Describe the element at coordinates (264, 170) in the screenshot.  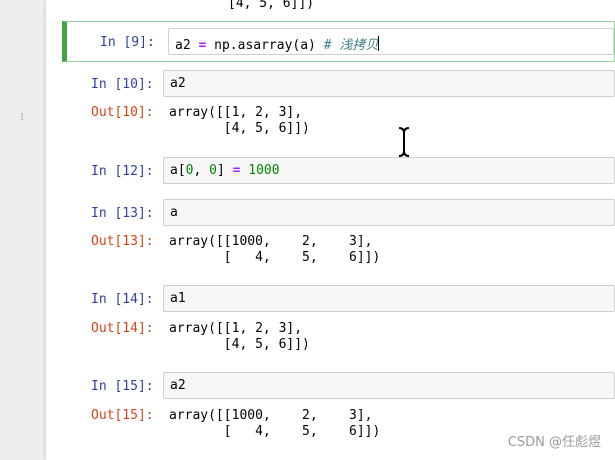
I see `code-token-number: 1000` at that location.